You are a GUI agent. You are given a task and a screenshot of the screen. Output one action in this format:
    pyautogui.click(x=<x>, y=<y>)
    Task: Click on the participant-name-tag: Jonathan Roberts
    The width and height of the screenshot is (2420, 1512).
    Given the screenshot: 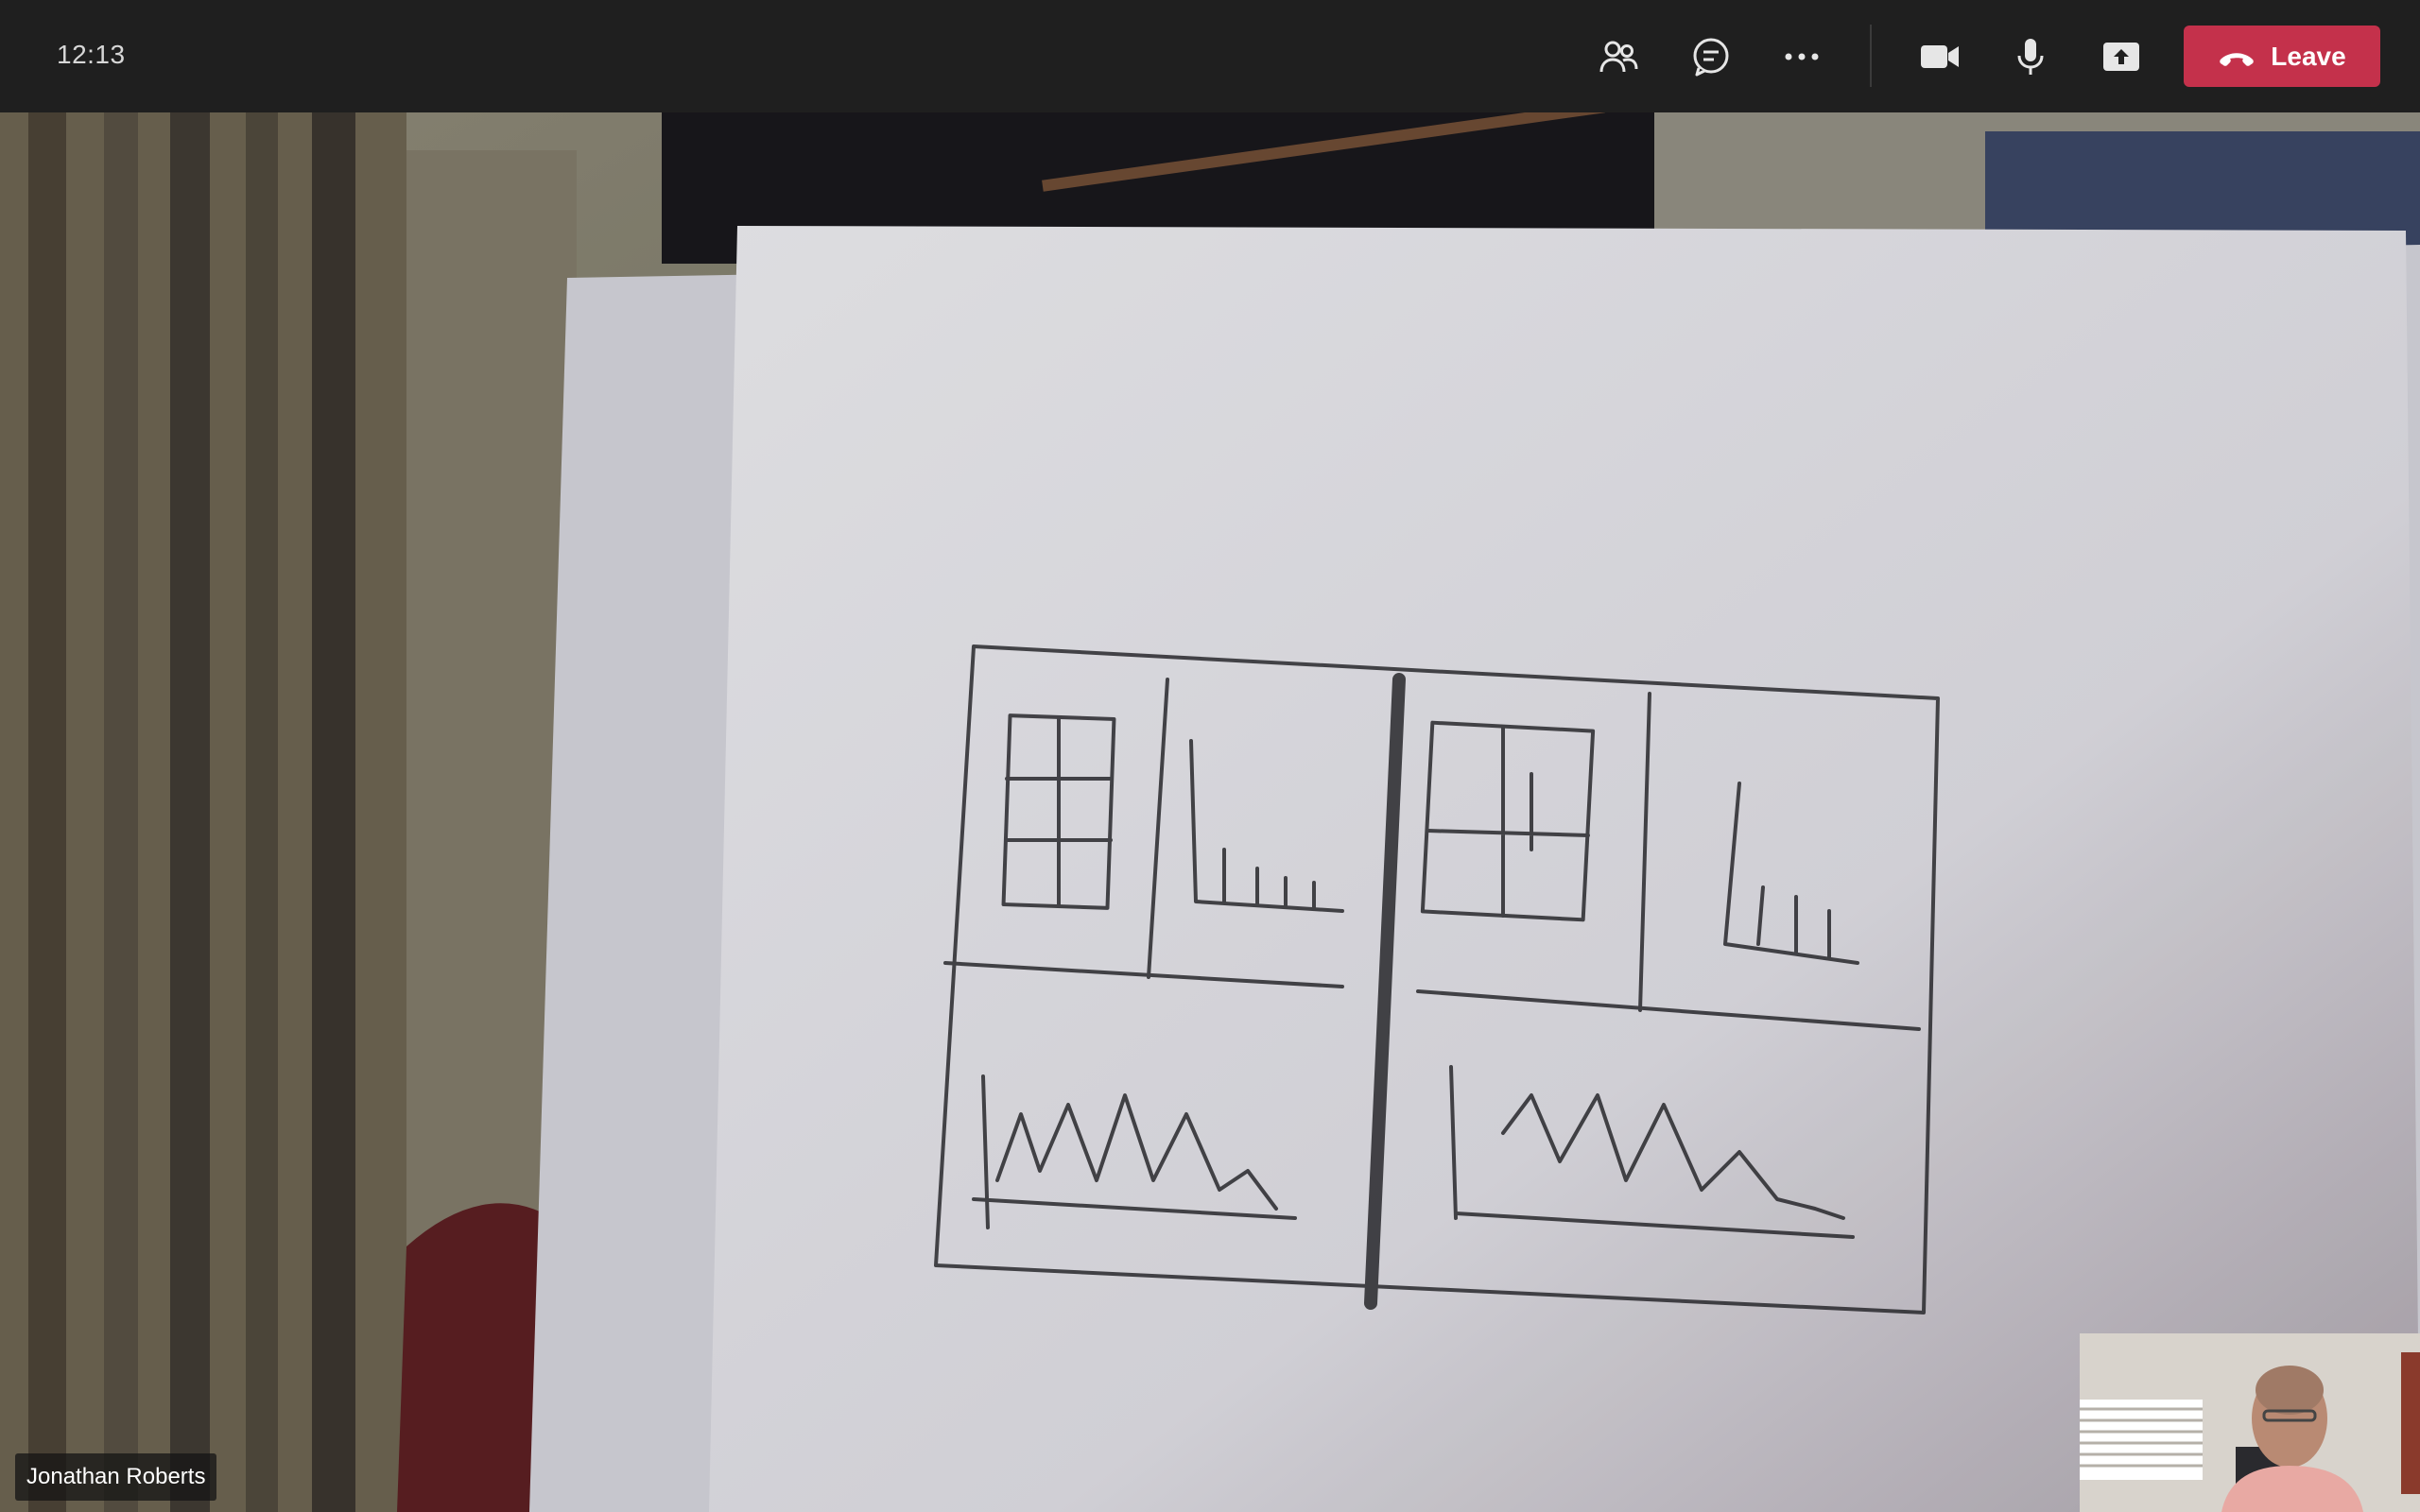 What is the action you would take?
    pyautogui.click(x=116, y=1477)
    